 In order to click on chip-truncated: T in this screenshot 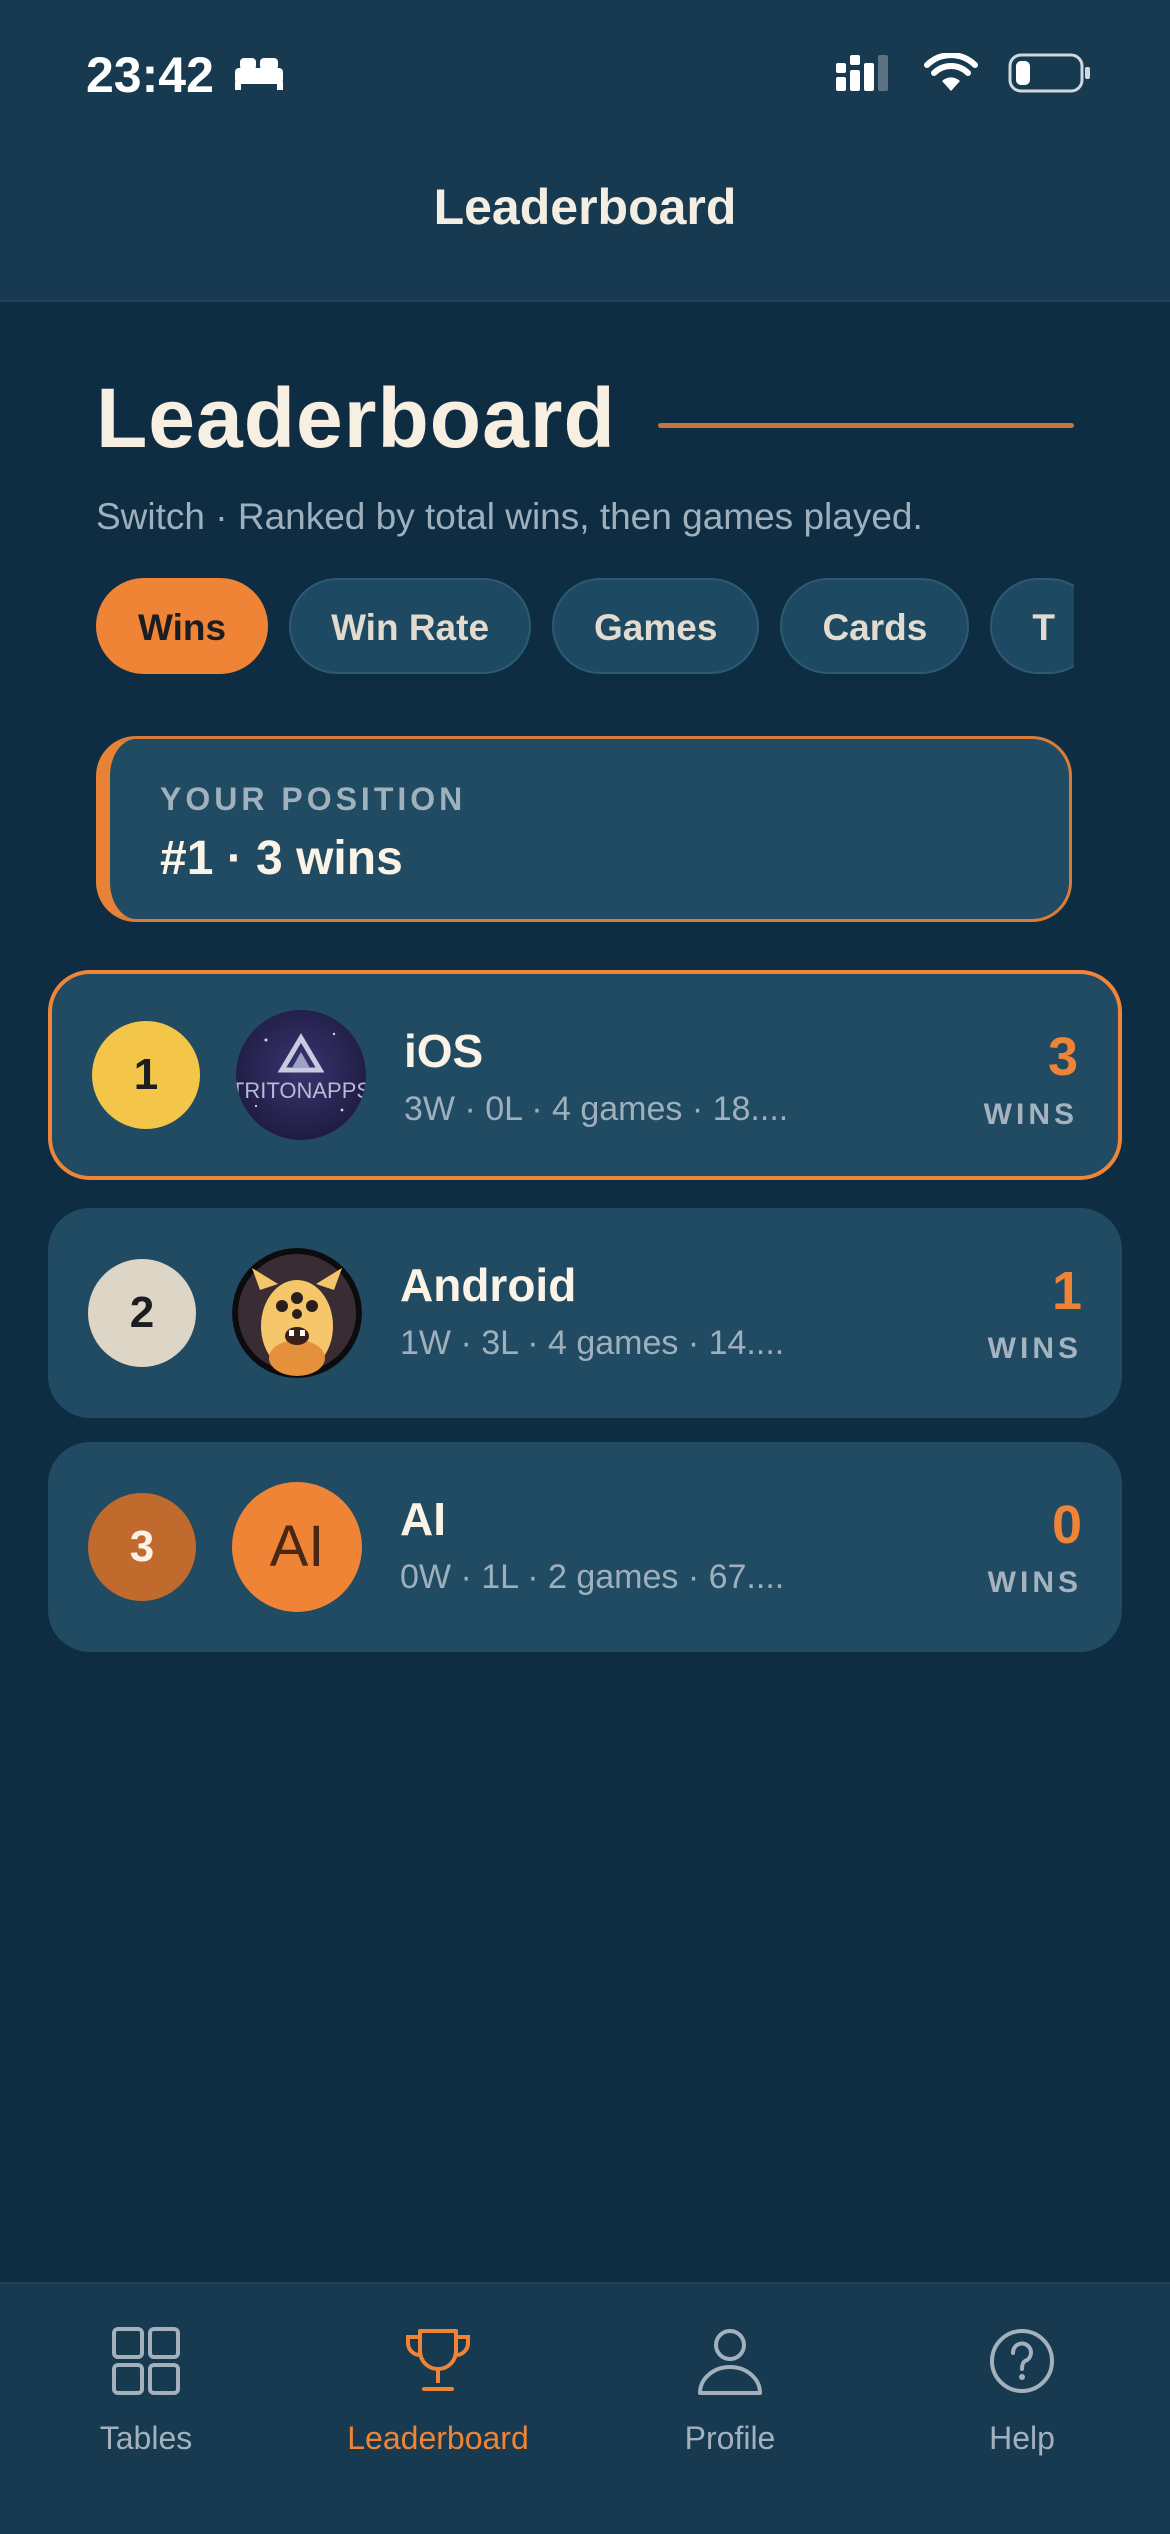, I will do `click(1032, 626)`.